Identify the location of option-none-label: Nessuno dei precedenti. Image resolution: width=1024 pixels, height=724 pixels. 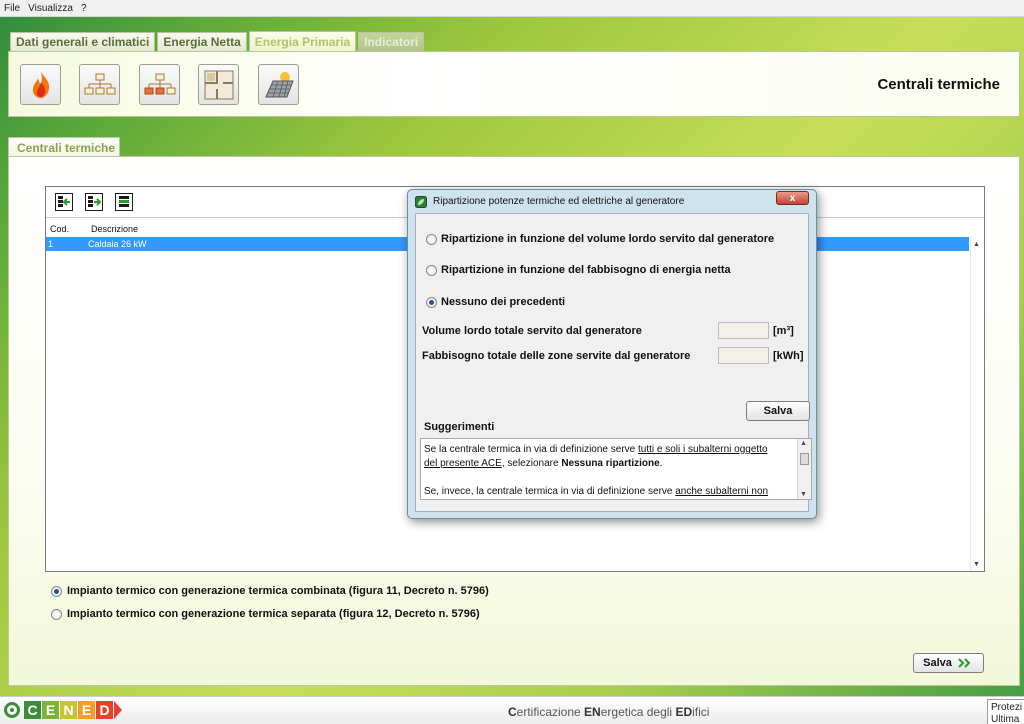
(503, 302).